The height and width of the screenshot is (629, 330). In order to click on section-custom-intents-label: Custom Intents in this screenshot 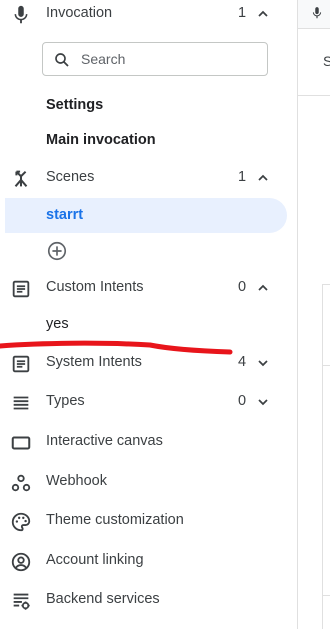, I will do `click(95, 287)`.